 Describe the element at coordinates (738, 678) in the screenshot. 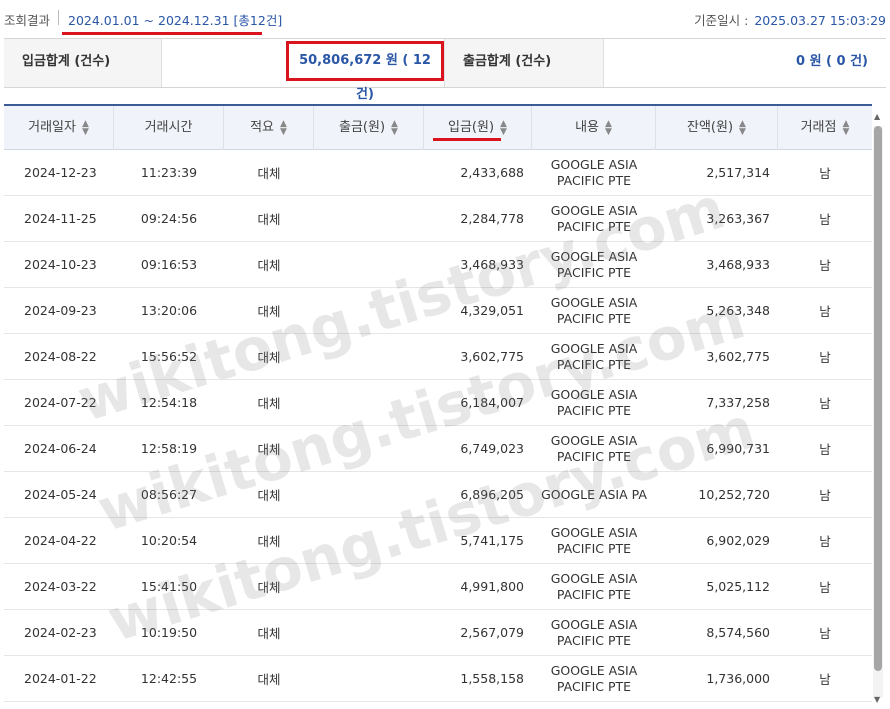

I see `cell-balance-text: 1,736,000` at that location.